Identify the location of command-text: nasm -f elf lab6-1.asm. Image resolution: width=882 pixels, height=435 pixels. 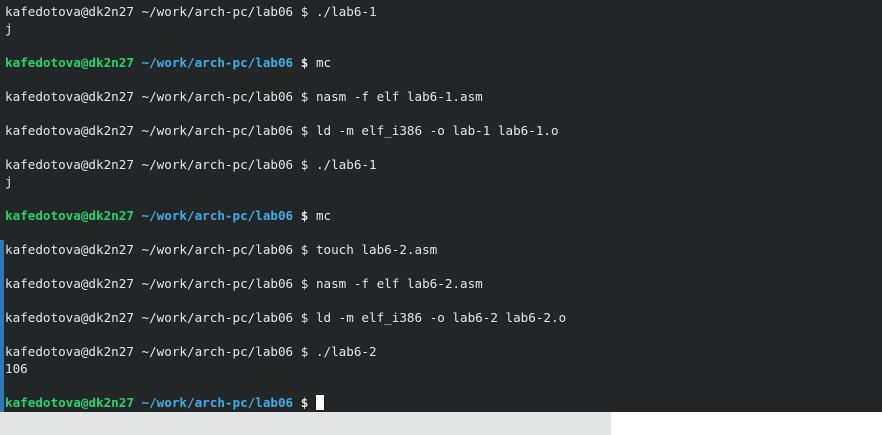
(399, 96).